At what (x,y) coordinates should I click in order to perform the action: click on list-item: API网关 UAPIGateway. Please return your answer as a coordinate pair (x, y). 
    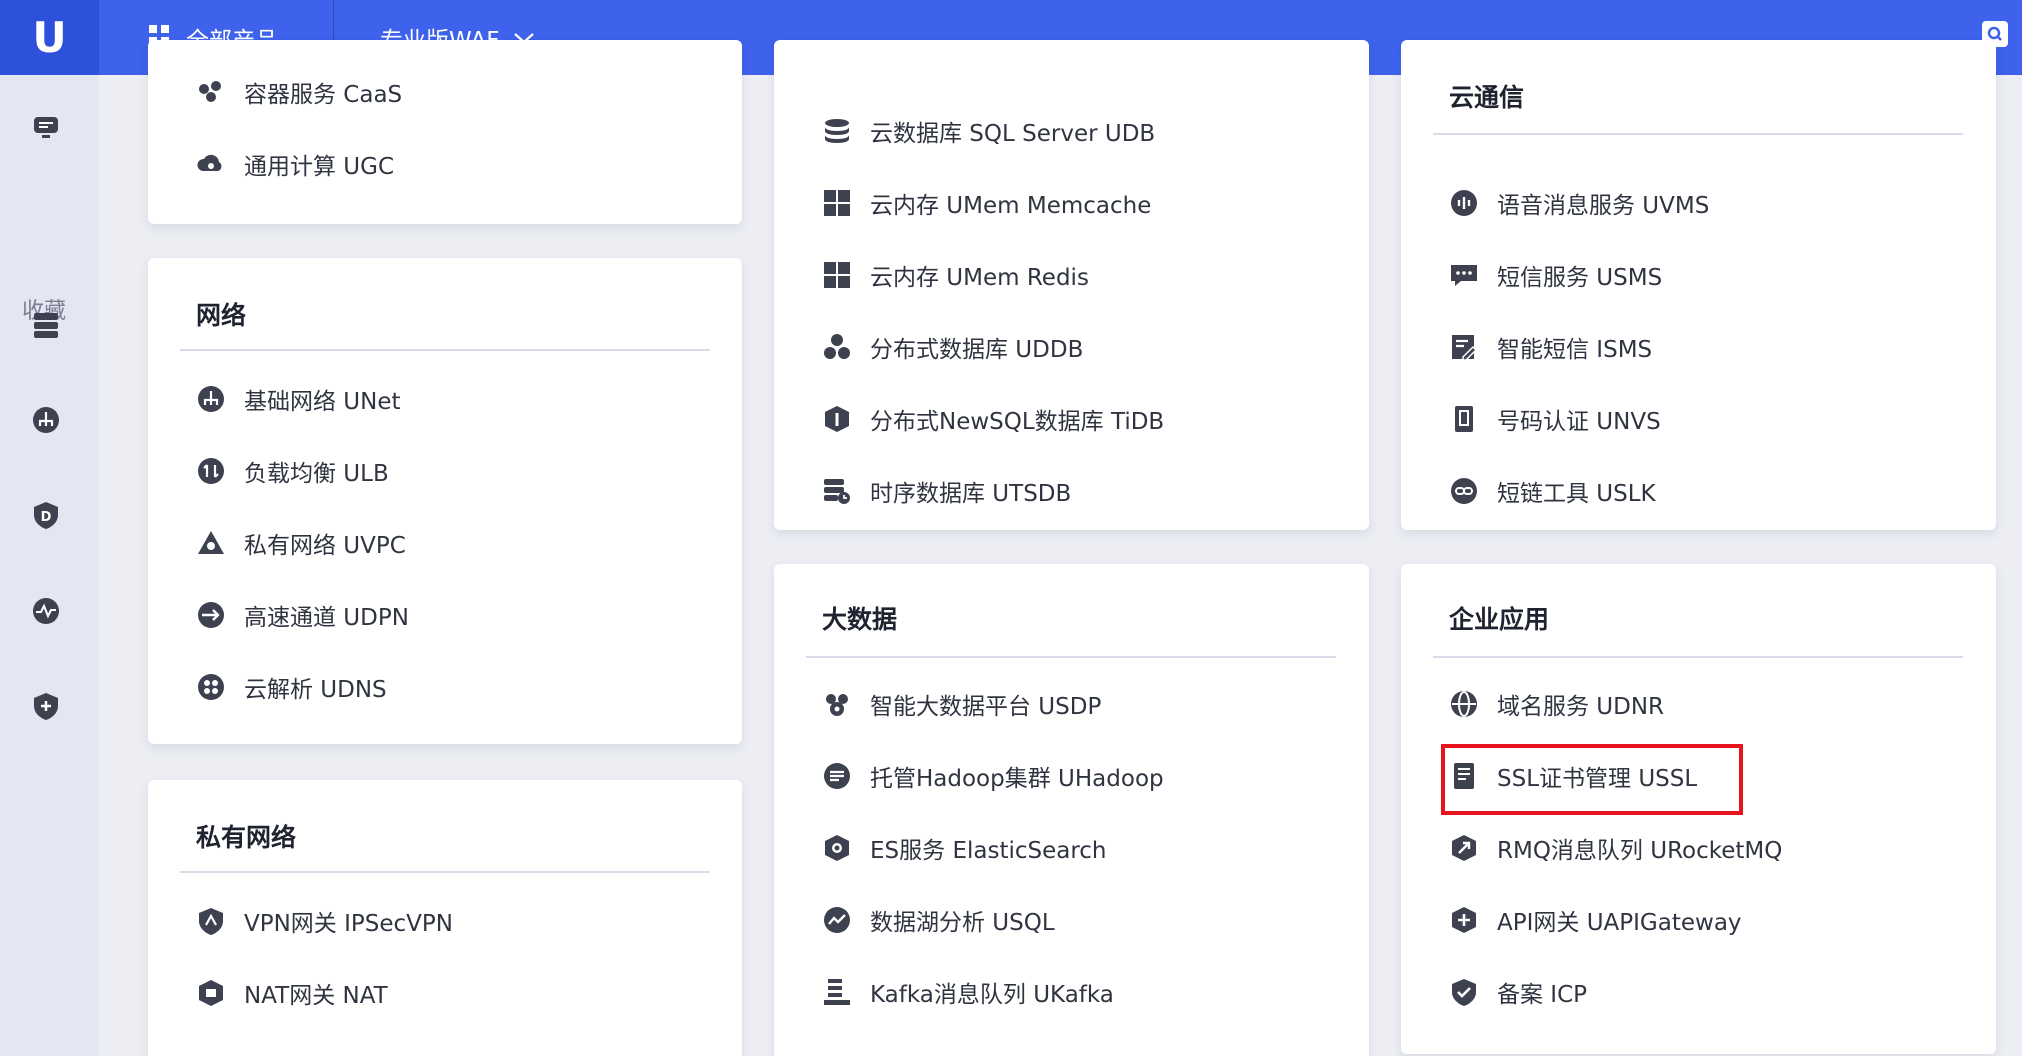
    Looking at the image, I should click on (1595, 920).